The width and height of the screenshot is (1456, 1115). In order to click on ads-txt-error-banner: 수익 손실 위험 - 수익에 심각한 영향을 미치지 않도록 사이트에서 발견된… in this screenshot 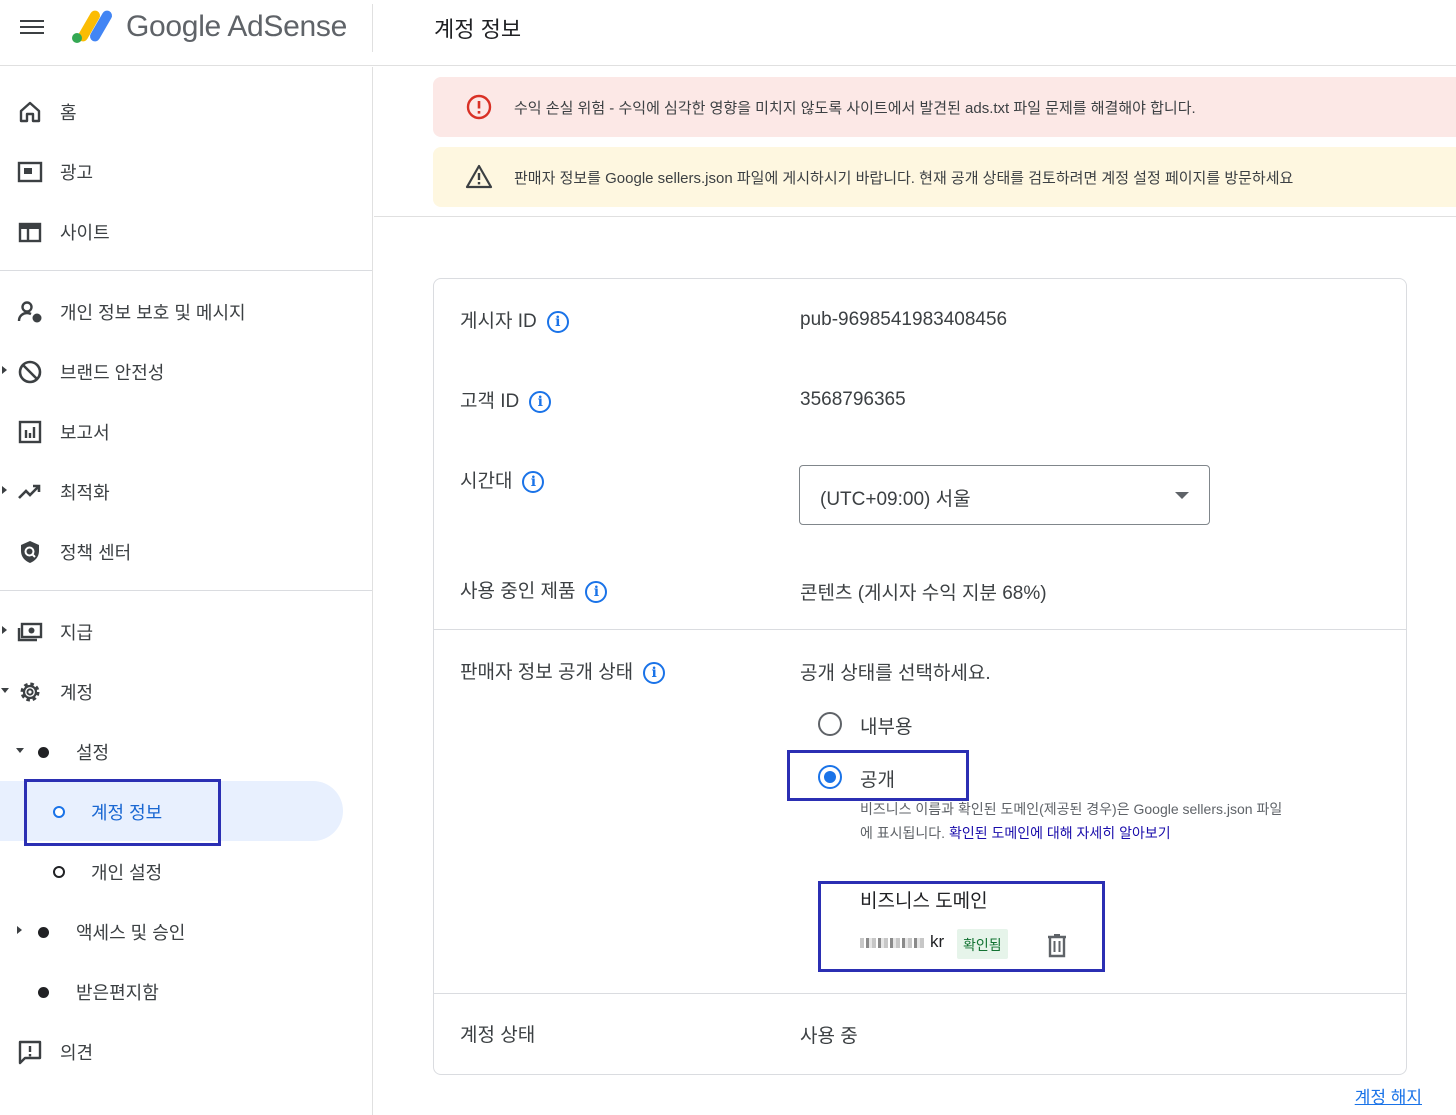, I will do `click(944, 107)`.